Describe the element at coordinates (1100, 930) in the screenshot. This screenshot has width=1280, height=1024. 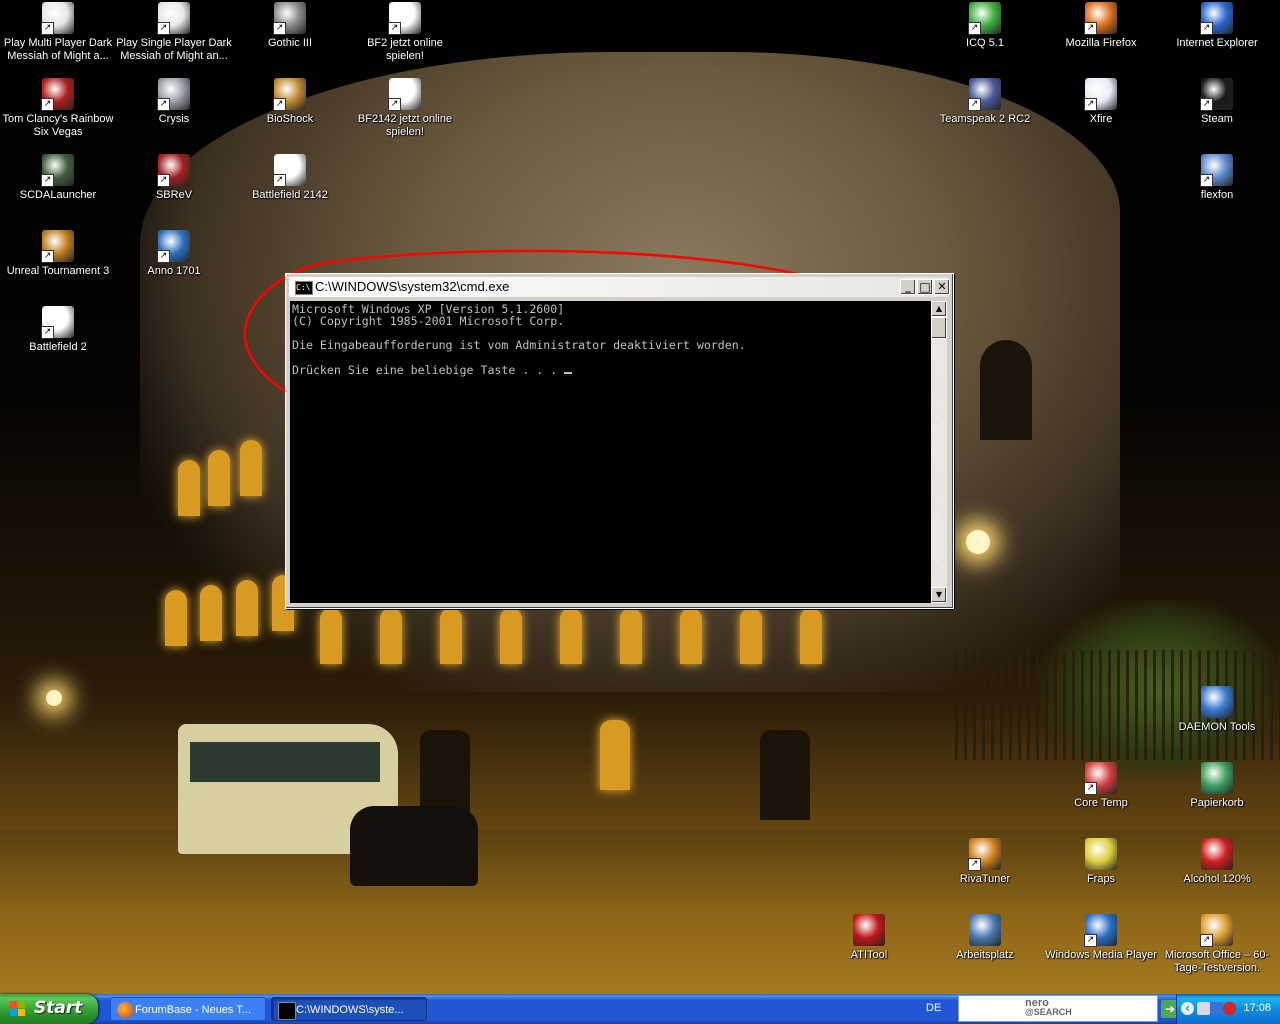
I see `media-player-icon: ↗` at that location.